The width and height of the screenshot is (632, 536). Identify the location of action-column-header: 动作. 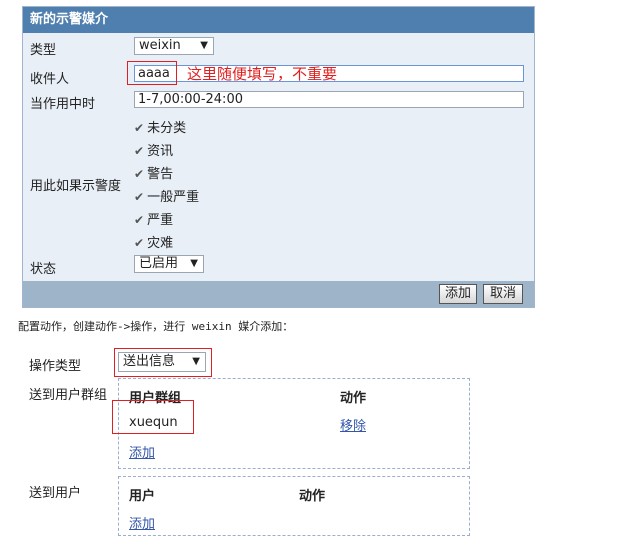
(353, 398).